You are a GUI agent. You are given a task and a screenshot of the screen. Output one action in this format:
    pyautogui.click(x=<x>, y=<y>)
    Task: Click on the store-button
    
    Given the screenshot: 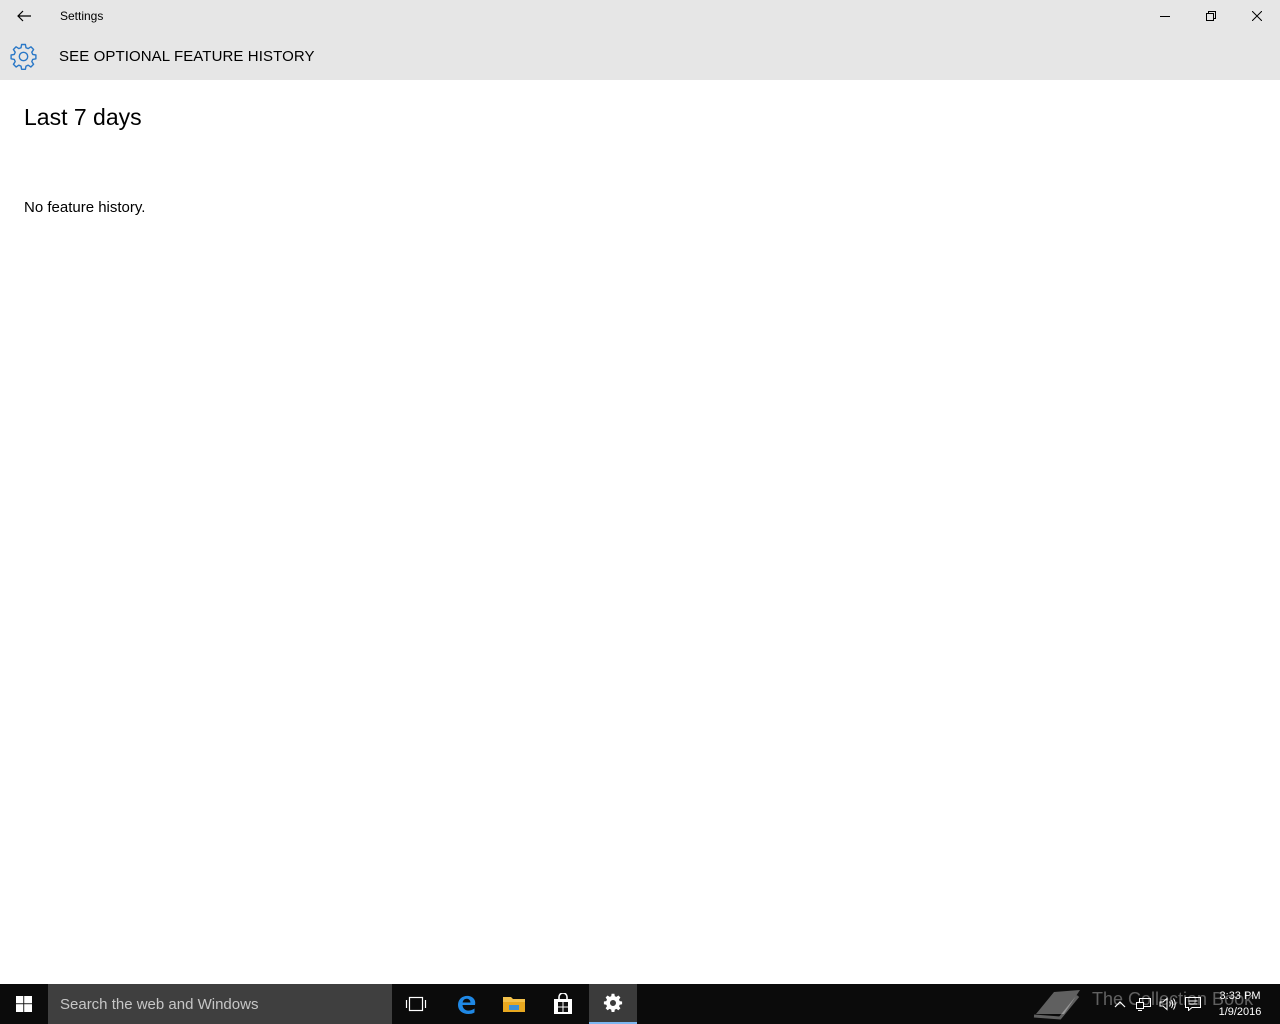 What is the action you would take?
    pyautogui.click(x=563, y=1004)
    